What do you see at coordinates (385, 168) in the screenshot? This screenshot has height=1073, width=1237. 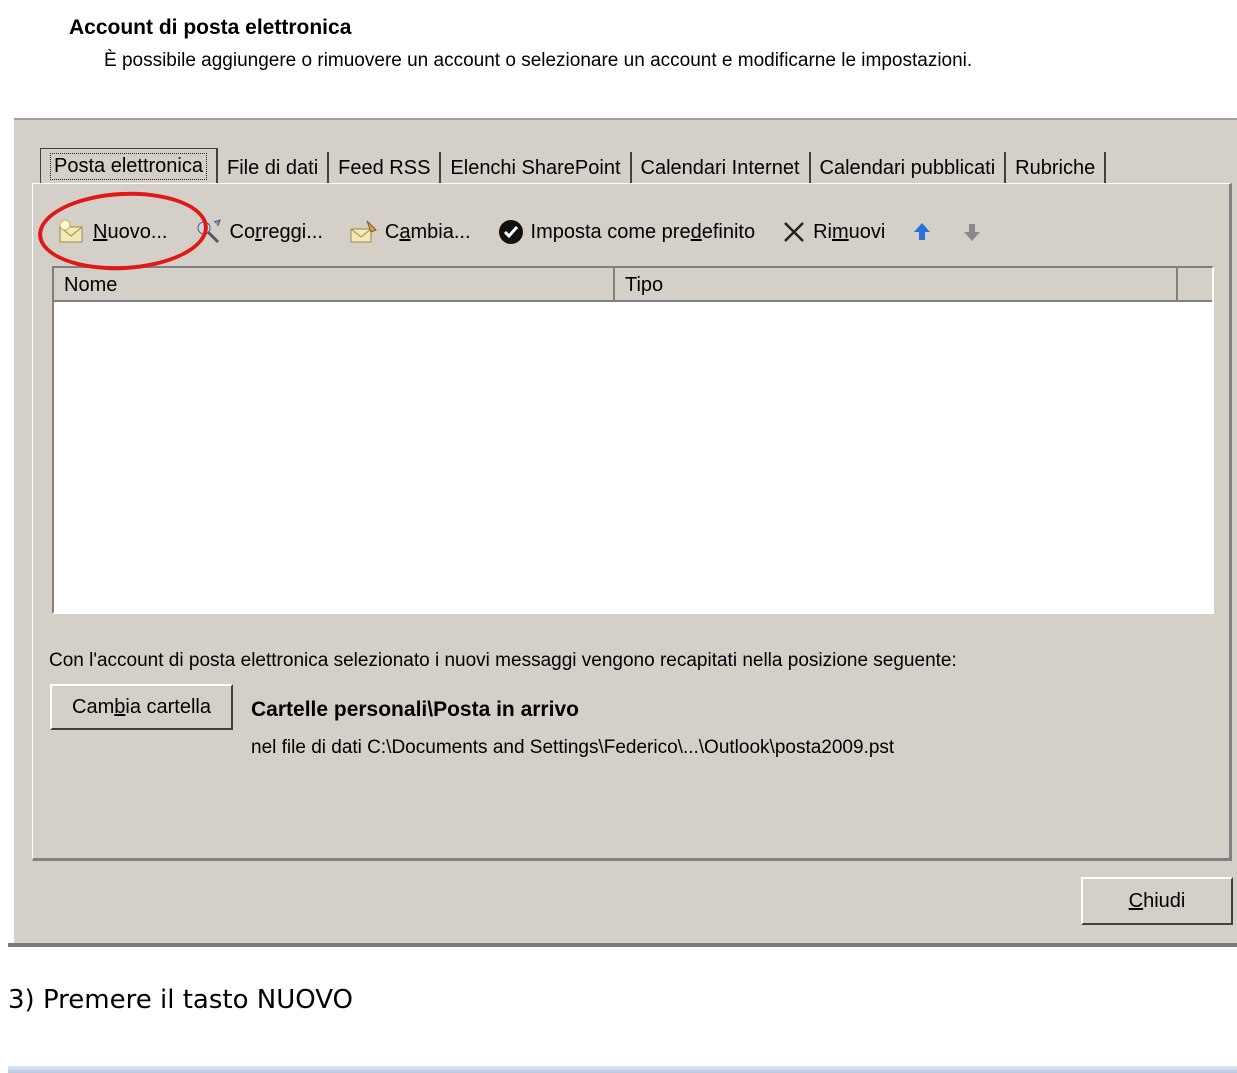 I see `tab-feed-rss: Feed RSS` at bounding box center [385, 168].